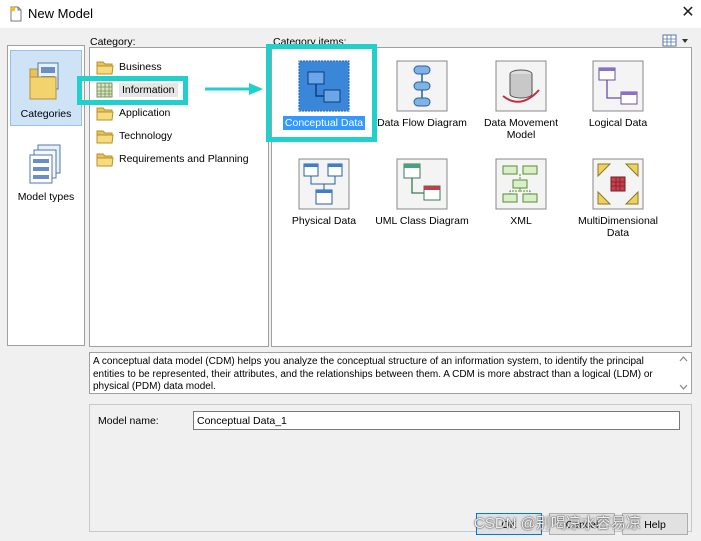  What do you see at coordinates (557, 523) in the screenshot?
I see `watermark: CSDN @别喝凉水容易凉` at bounding box center [557, 523].